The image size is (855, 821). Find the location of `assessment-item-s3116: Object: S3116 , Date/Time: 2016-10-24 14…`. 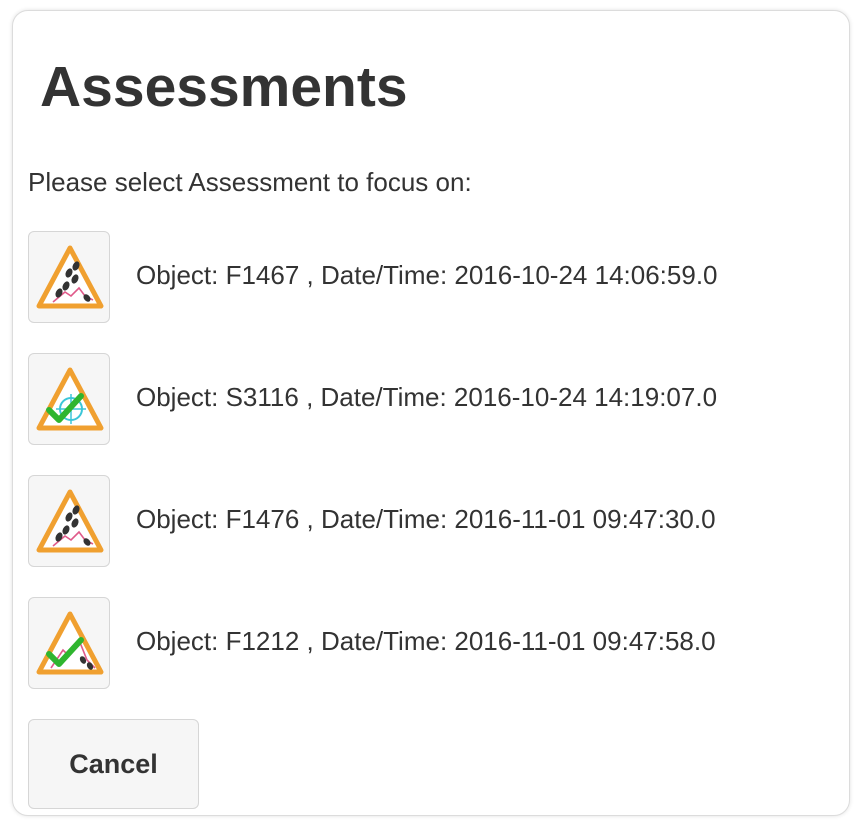

assessment-item-s3116: Object: S3116 , Date/Time: 2016-10-24 14… is located at coordinates (438, 399).